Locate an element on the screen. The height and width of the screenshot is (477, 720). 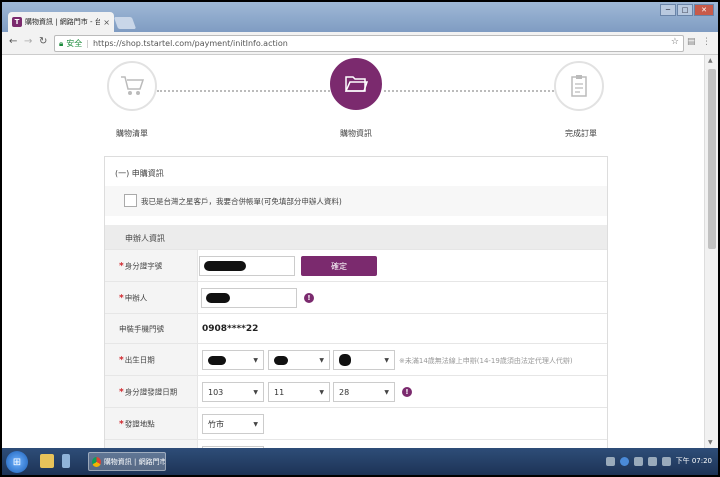
lock-icon: 🔒︎ is located at coordinates (61, 43).